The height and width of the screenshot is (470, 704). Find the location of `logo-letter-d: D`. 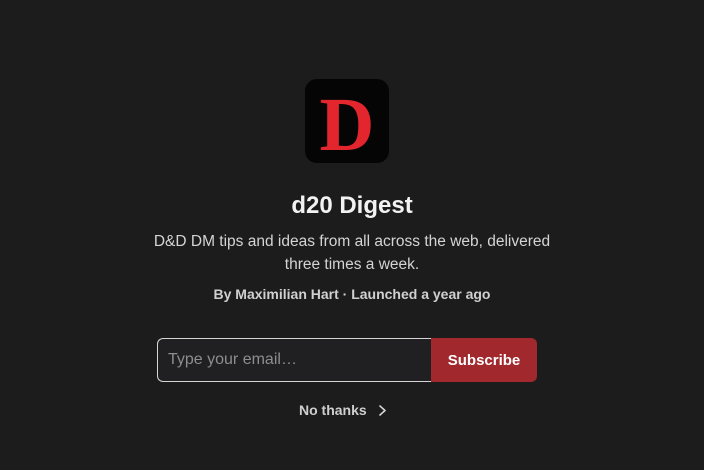

logo-letter-d: D is located at coordinates (347, 123).